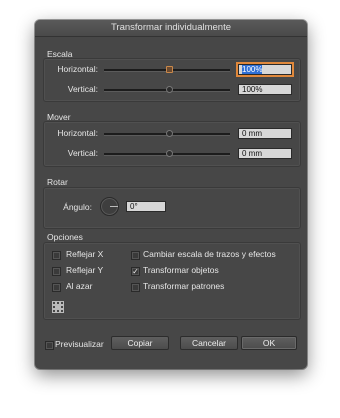 Image resolution: width=340 pixels, height=418 pixels. I want to click on angle-dial, so click(109, 206).